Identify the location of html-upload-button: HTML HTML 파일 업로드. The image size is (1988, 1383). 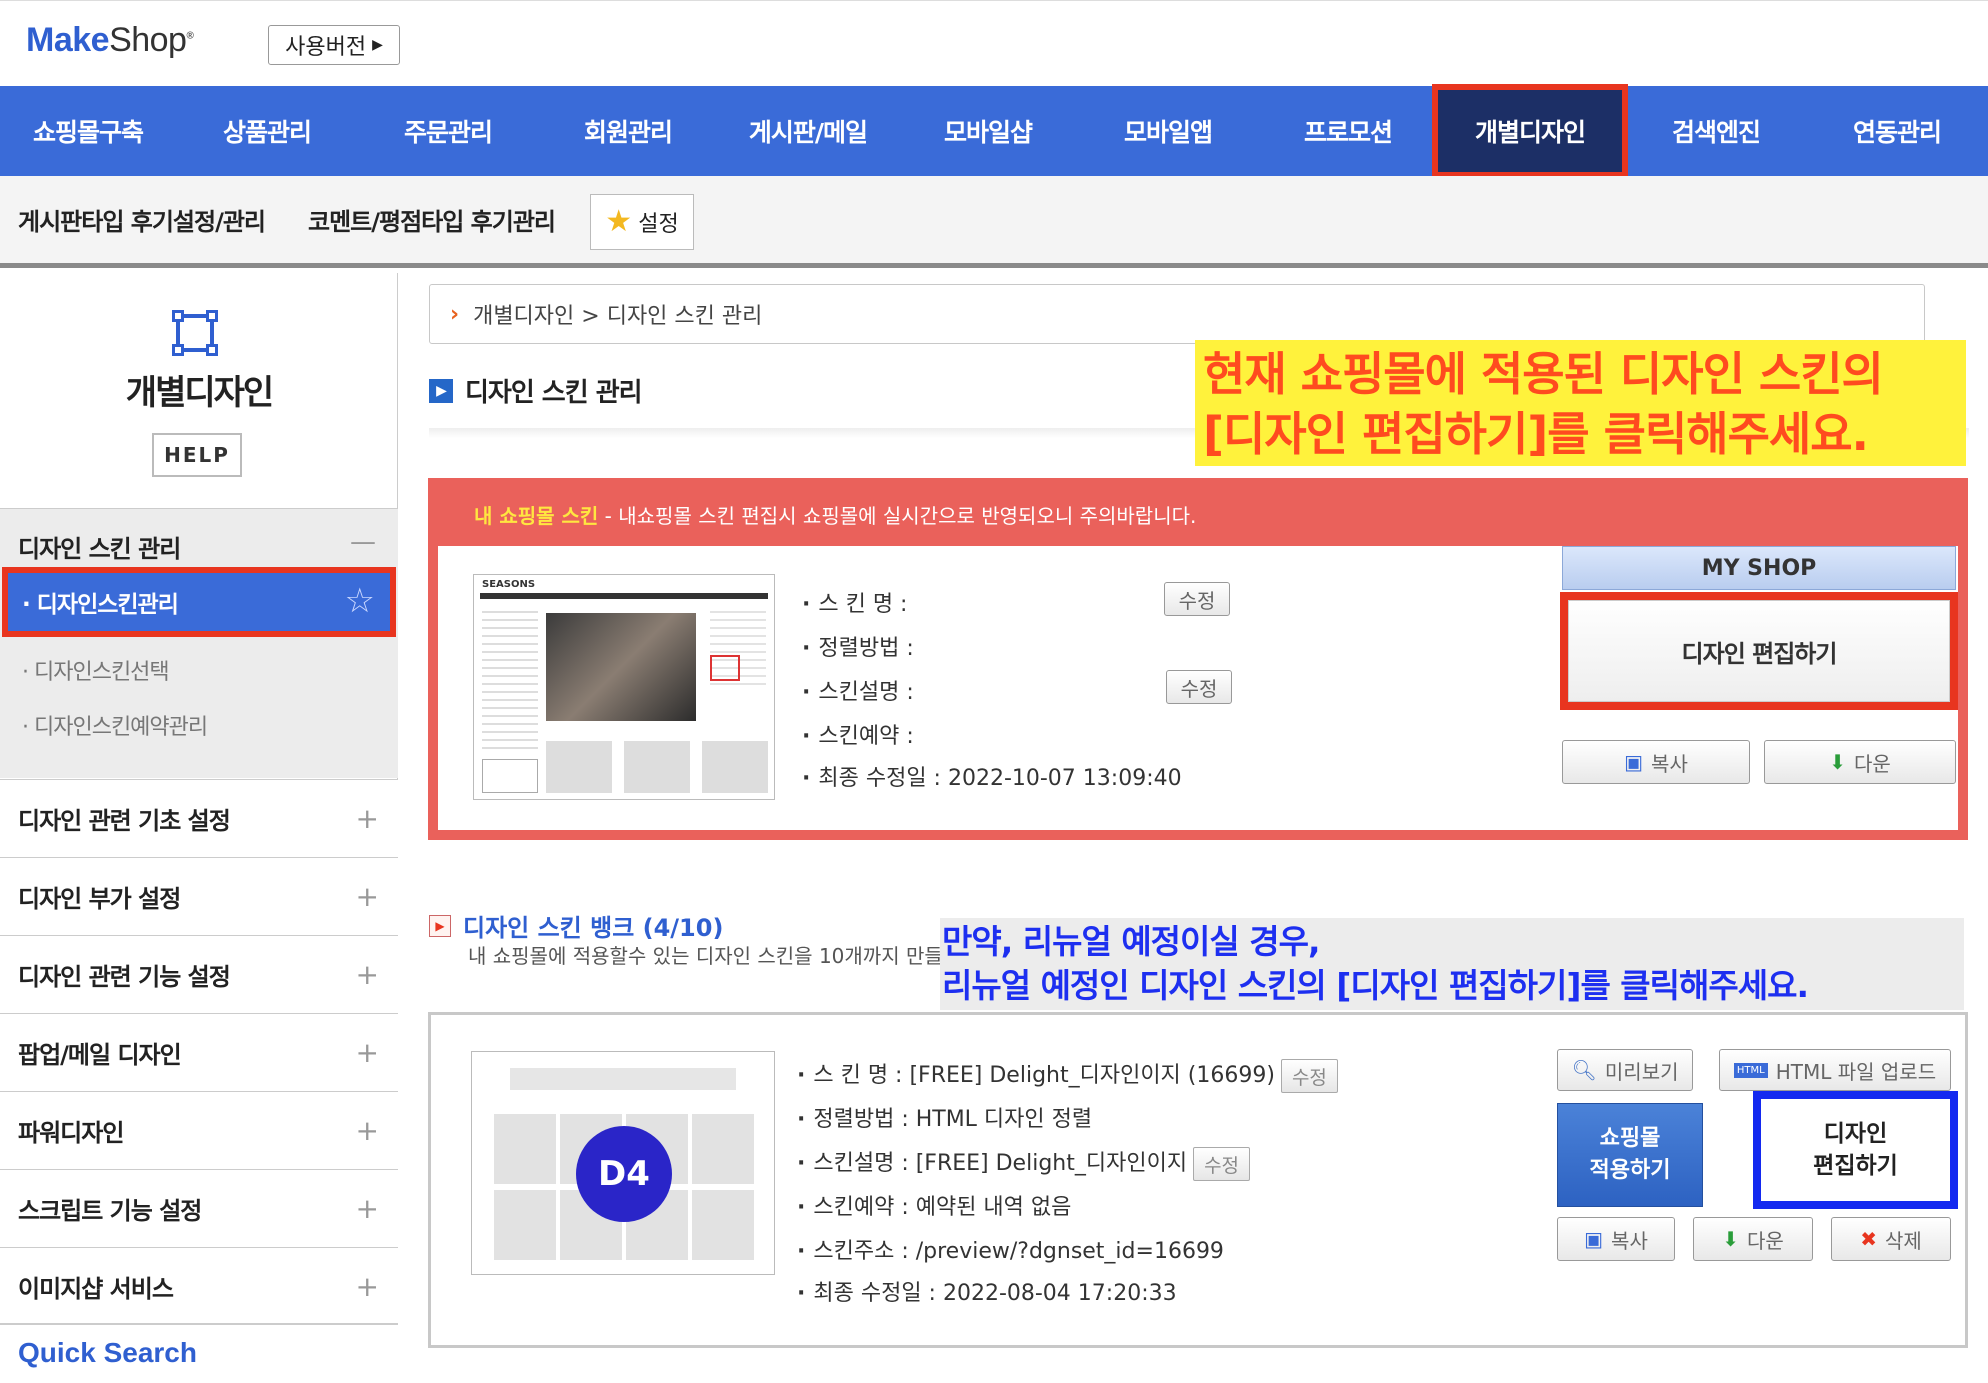
(1835, 1070).